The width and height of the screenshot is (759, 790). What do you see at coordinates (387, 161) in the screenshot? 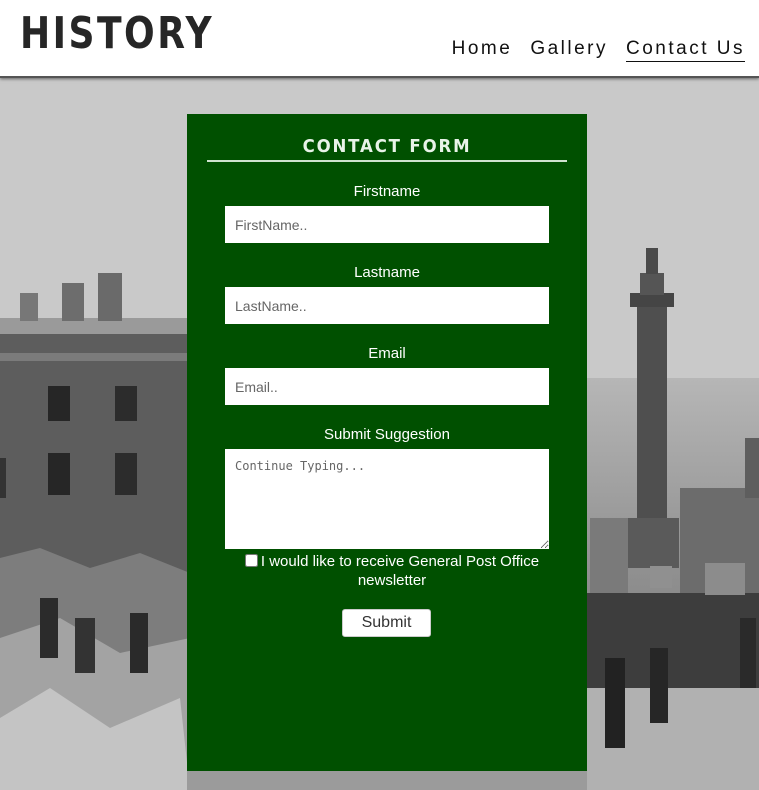
I see `title-divider` at bounding box center [387, 161].